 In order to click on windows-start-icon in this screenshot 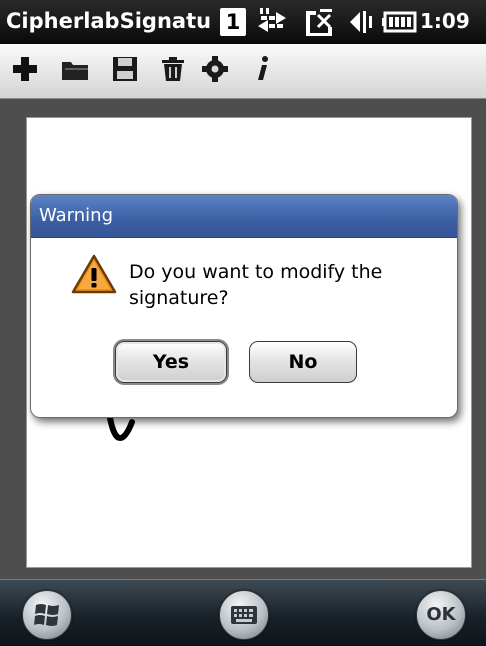, I will do `click(46, 615)`.